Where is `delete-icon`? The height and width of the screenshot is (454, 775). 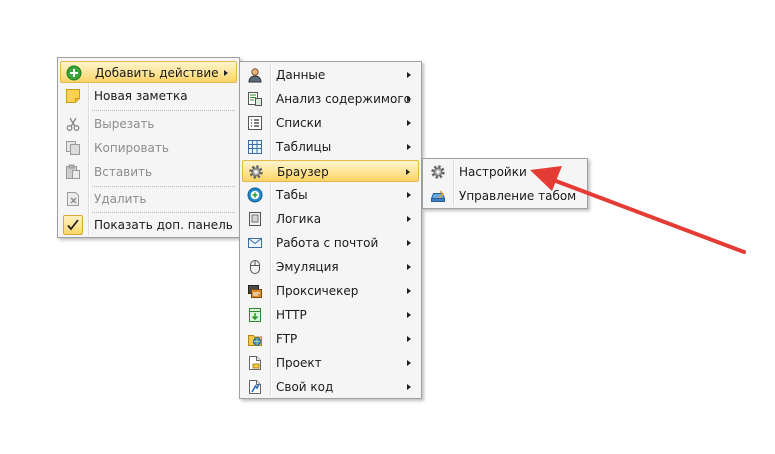 delete-icon is located at coordinates (73, 199).